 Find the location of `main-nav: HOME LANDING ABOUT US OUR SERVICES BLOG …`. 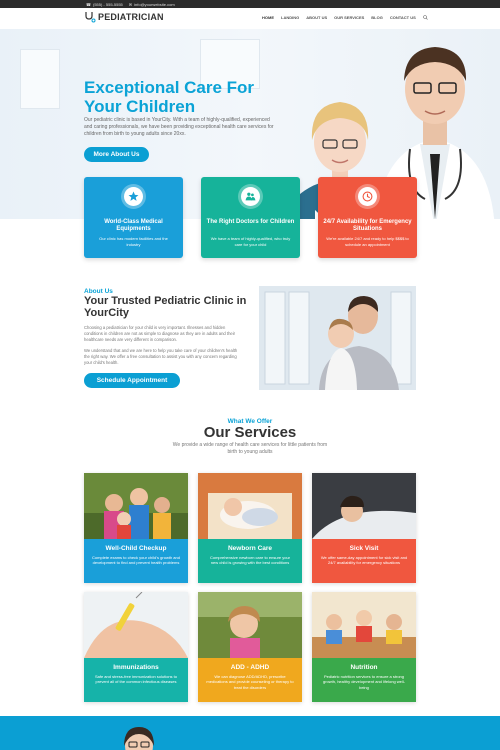

main-nav: HOME LANDING ABOUT US OUR SERVICES BLOG … is located at coordinates (345, 17).